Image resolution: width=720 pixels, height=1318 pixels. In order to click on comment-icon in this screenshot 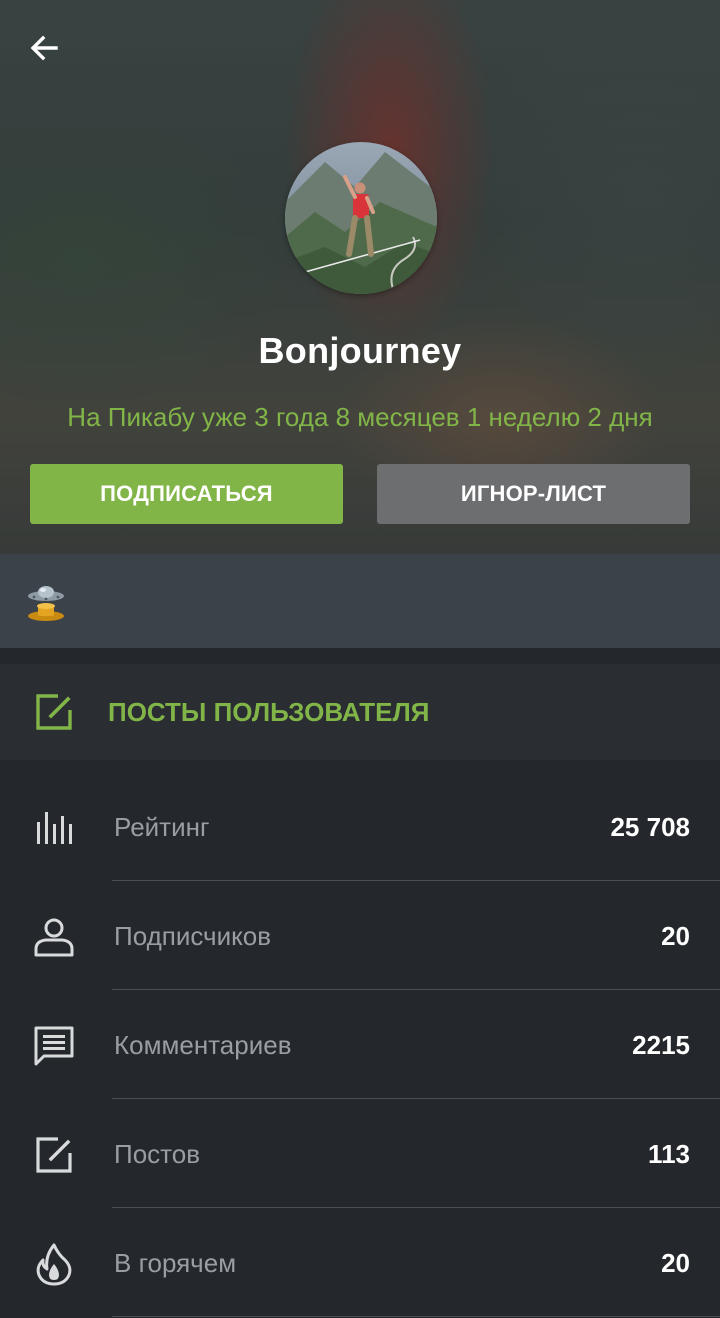, I will do `click(54, 1046)`.